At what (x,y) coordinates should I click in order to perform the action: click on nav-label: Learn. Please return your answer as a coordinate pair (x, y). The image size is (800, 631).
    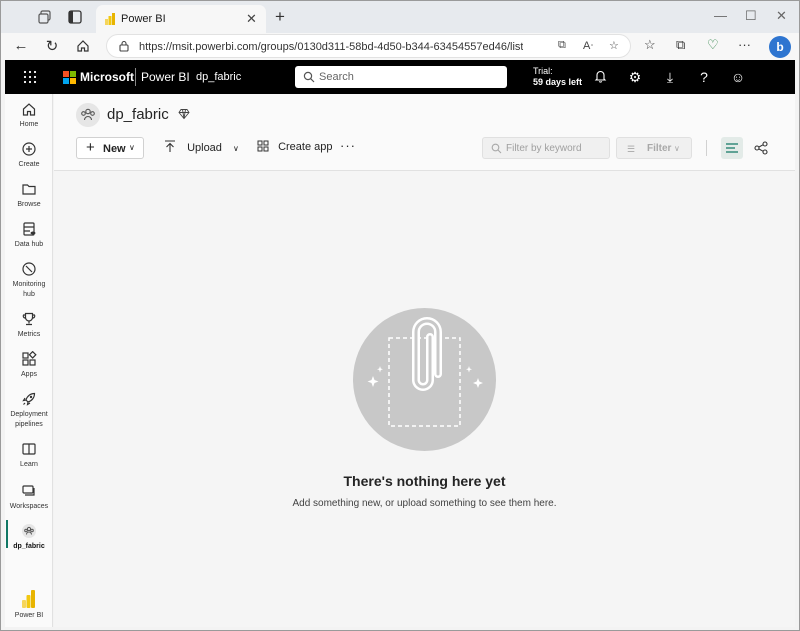
    Looking at the image, I should click on (29, 464).